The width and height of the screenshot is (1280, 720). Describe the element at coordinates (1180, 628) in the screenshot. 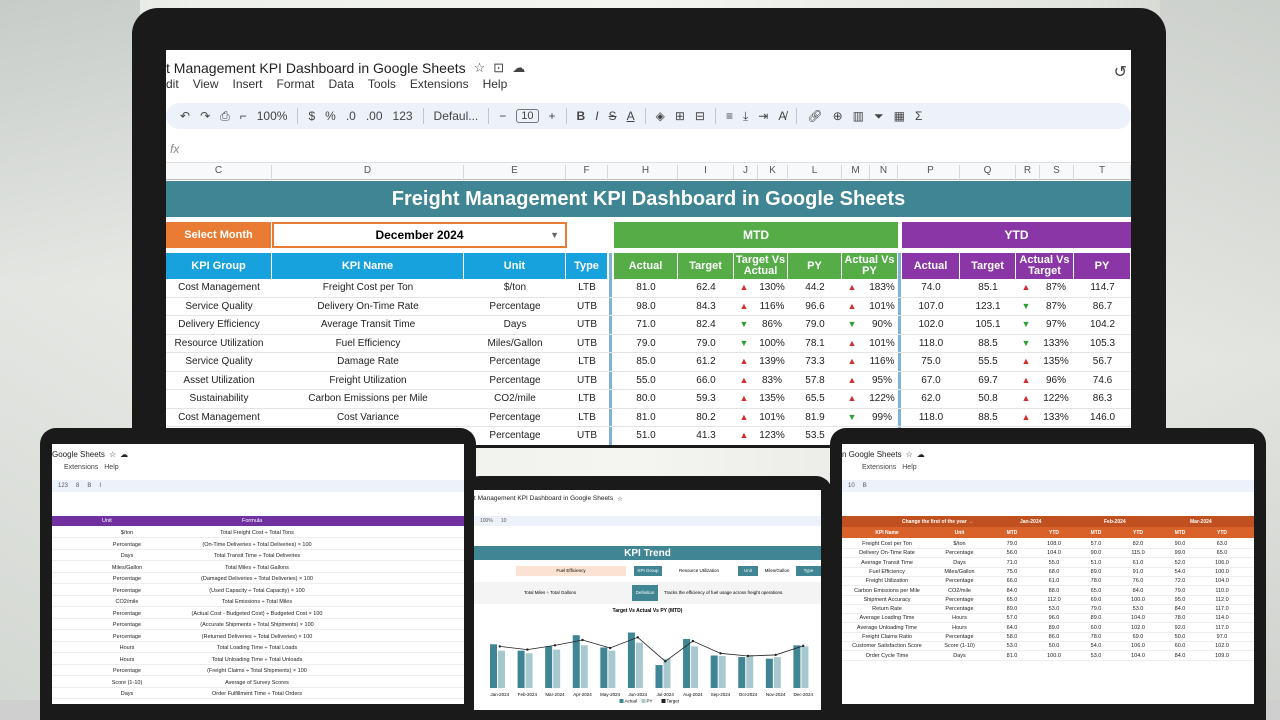

I see `cell: 92.0` at that location.